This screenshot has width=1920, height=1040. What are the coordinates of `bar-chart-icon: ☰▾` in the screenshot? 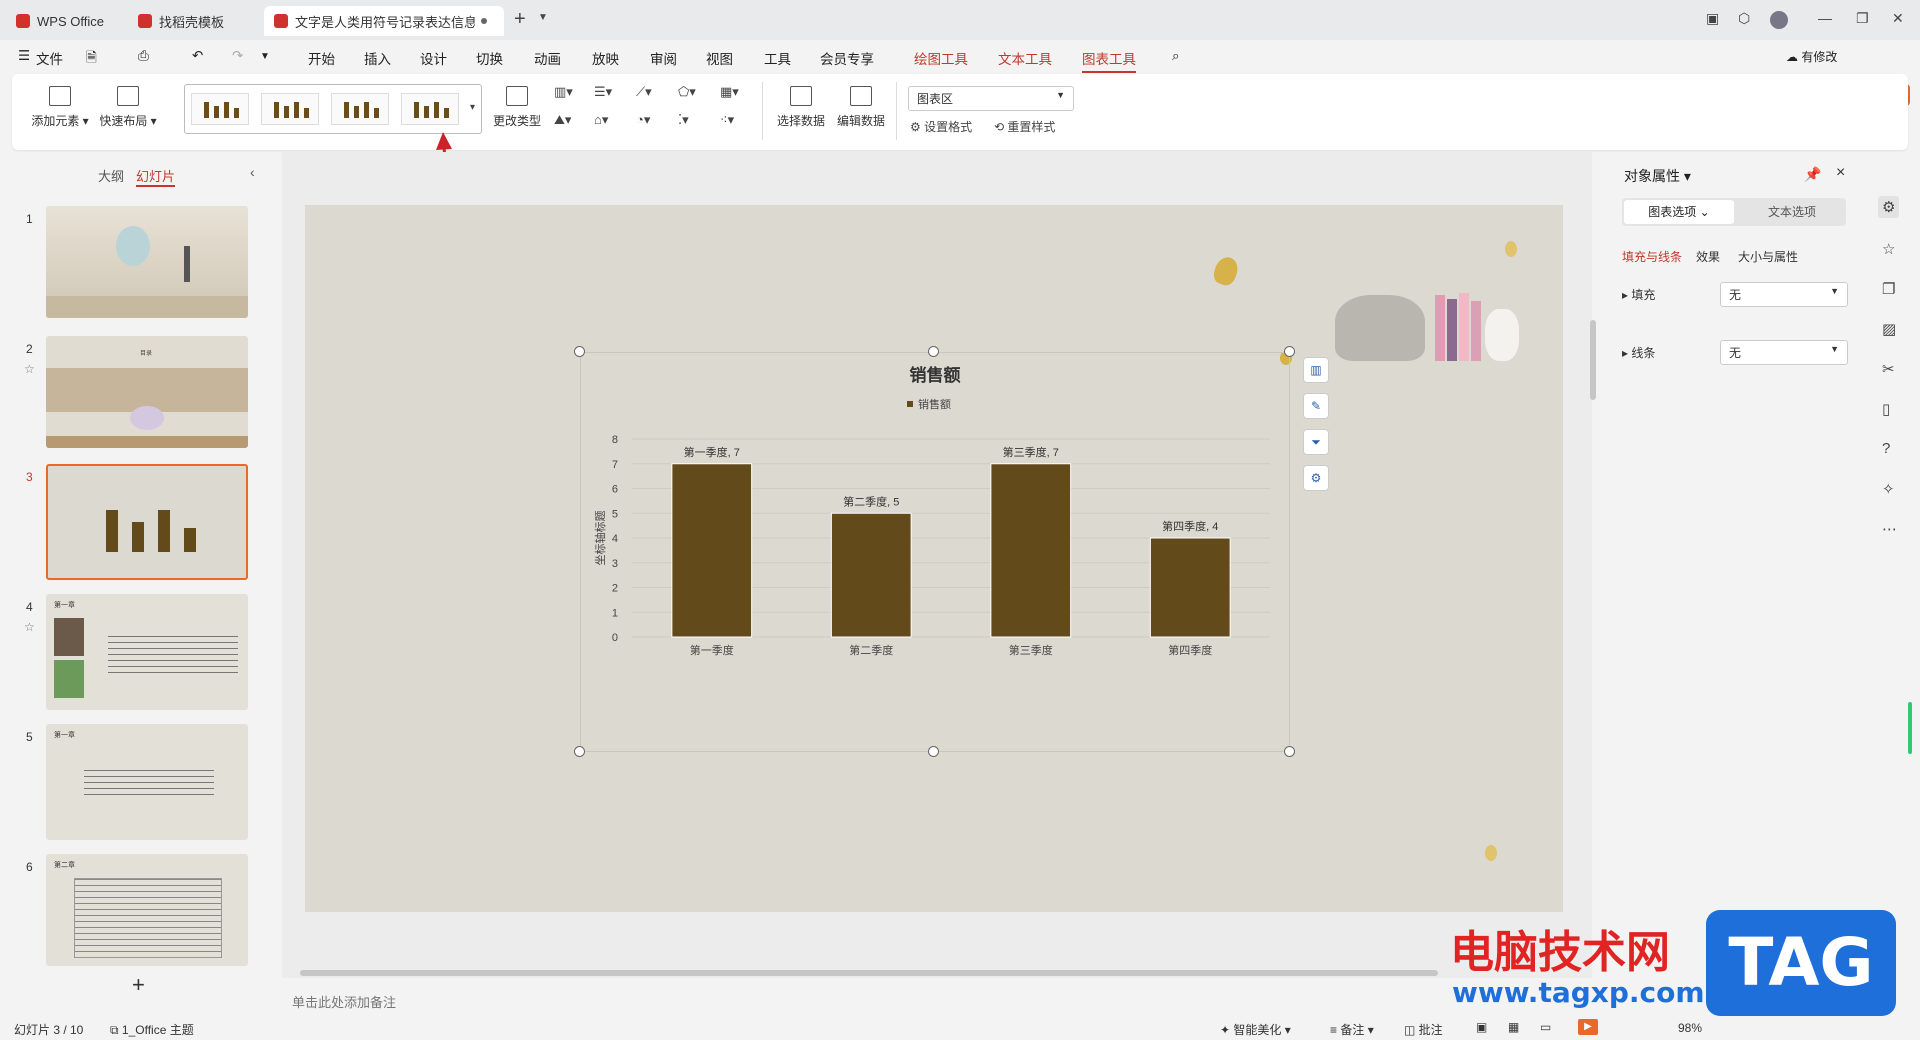 It's located at (603, 92).